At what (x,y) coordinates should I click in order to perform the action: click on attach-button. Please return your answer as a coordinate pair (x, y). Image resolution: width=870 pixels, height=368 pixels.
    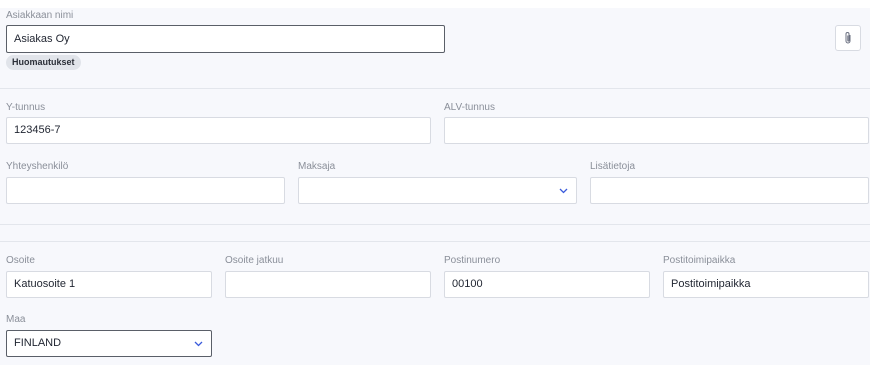
    Looking at the image, I should click on (848, 38).